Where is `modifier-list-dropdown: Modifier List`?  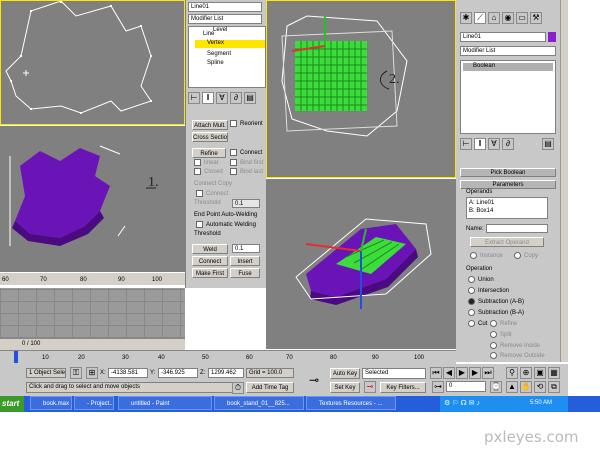 modifier-list-dropdown: Modifier List is located at coordinates (225, 19).